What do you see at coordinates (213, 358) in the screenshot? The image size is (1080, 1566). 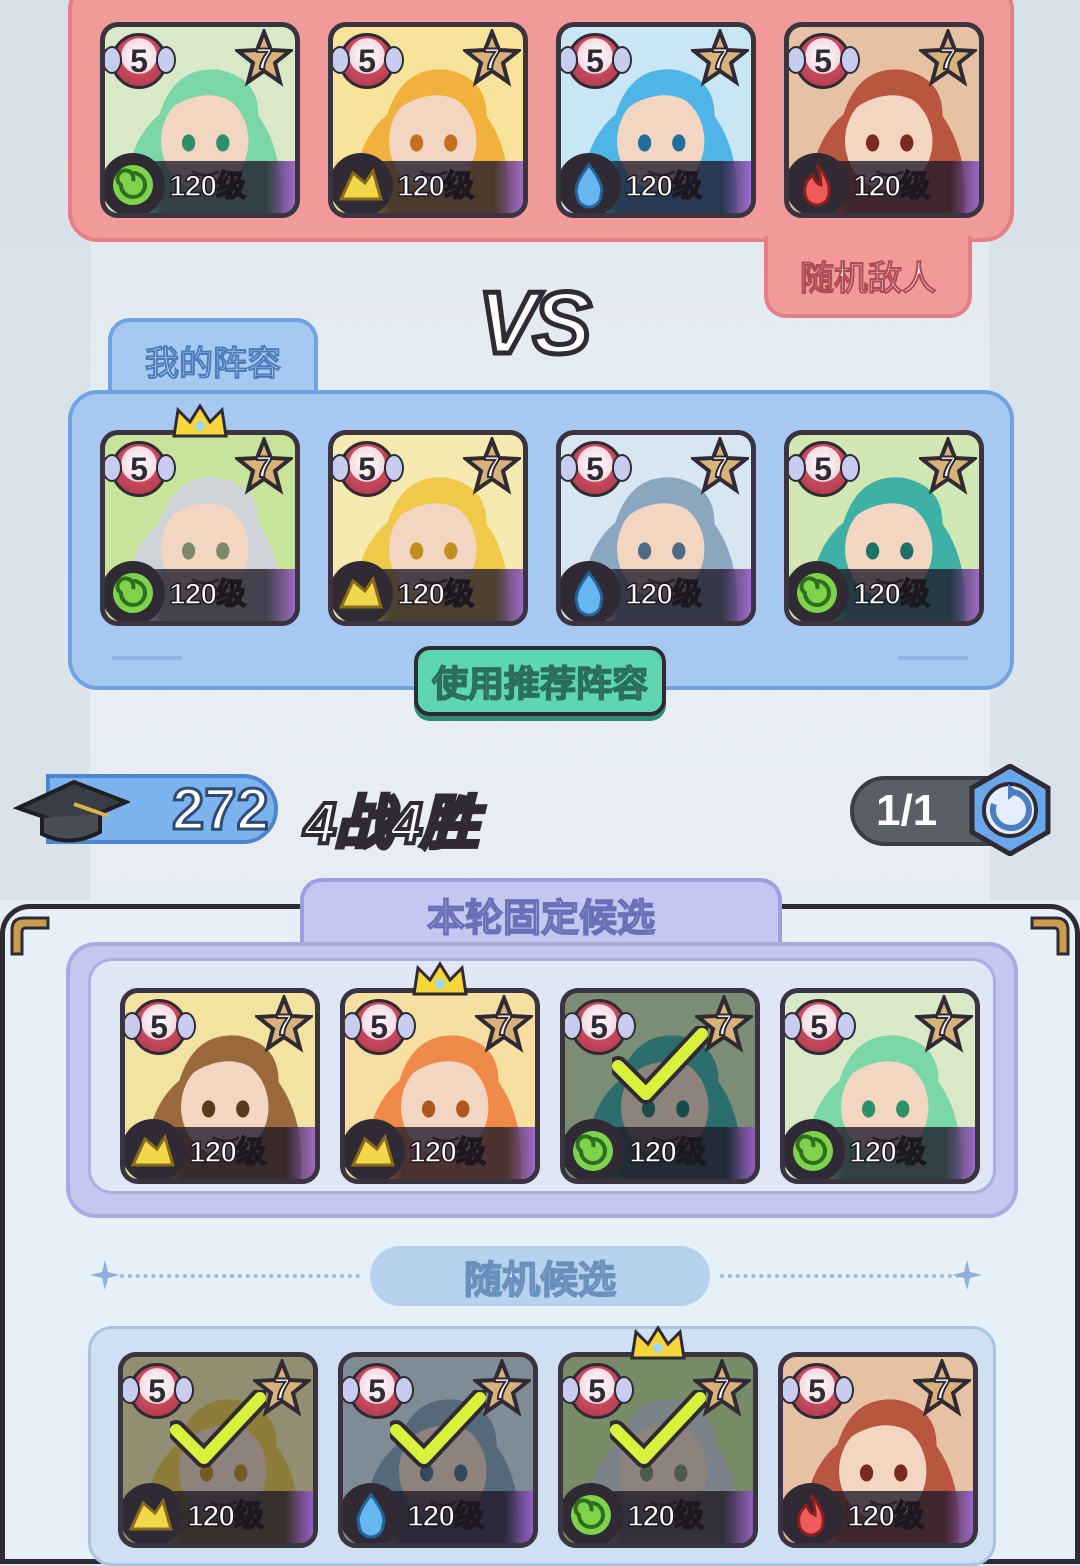 I see `my-team-label: 我的阵容` at bounding box center [213, 358].